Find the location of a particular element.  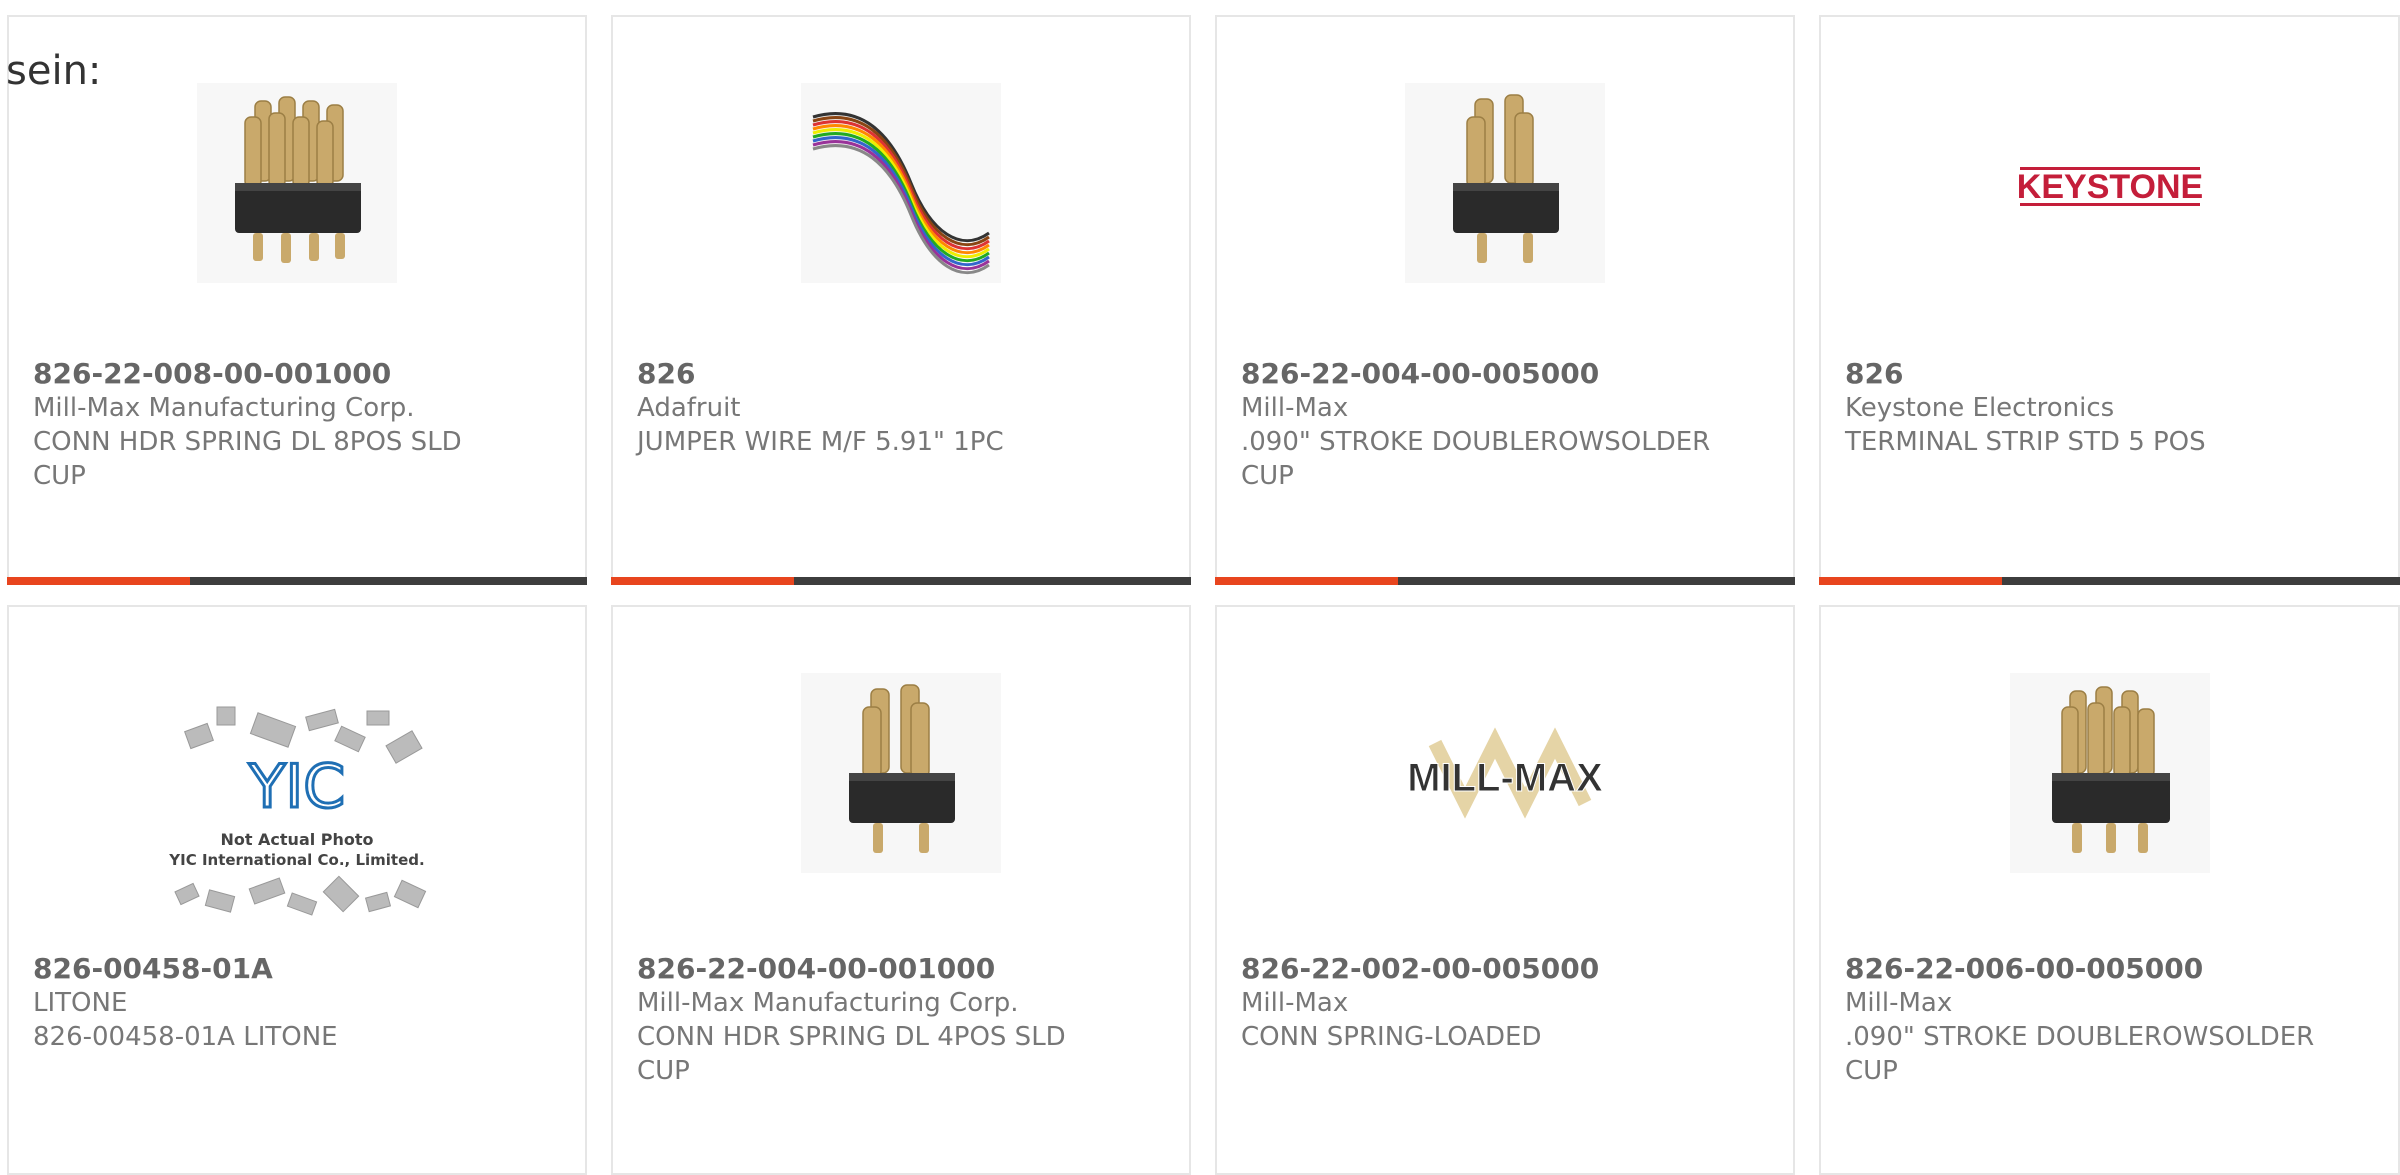

keystone-logo: KEYSTONE is located at coordinates (2109, 183).